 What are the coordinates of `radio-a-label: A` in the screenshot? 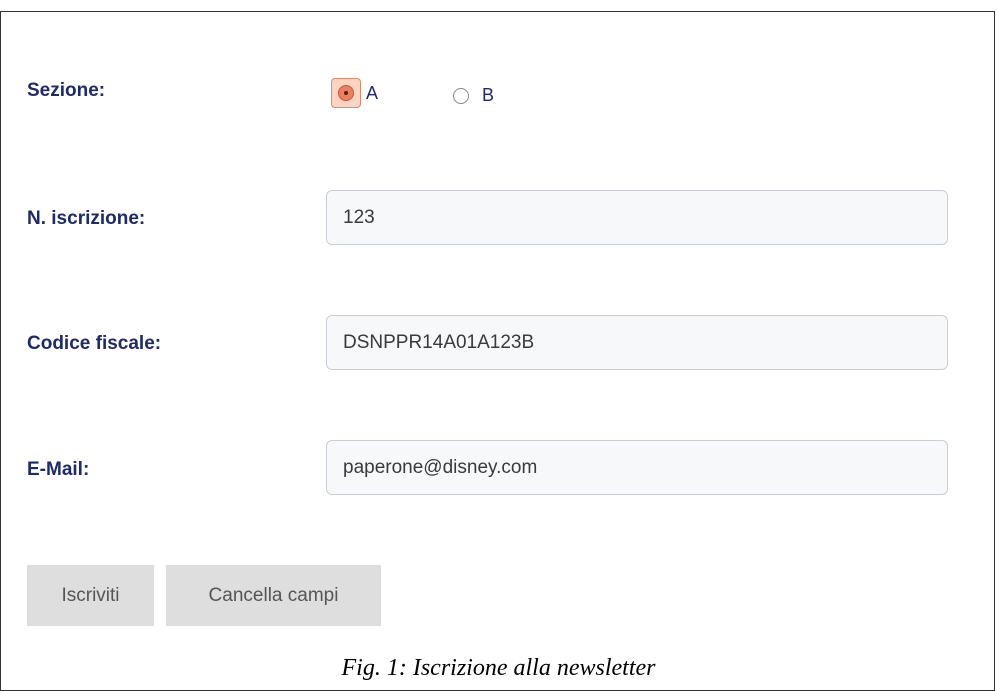 It's located at (372, 92).